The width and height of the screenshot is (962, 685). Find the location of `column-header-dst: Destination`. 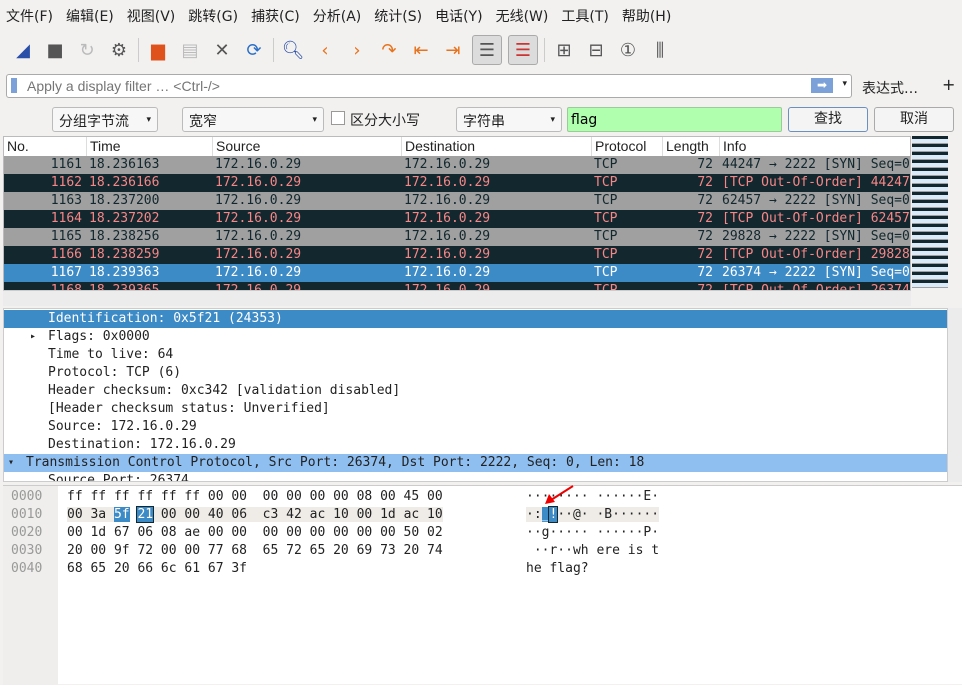

column-header-dst: Destination is located at coordinates (497, 146).